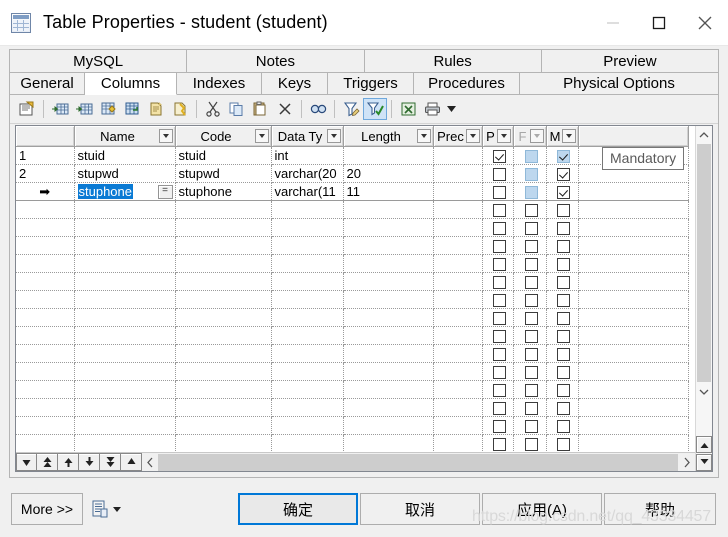 This screenshot has height=537, width=728. I want to click on column-header-datatype: Data Ty, so click(307, 136).